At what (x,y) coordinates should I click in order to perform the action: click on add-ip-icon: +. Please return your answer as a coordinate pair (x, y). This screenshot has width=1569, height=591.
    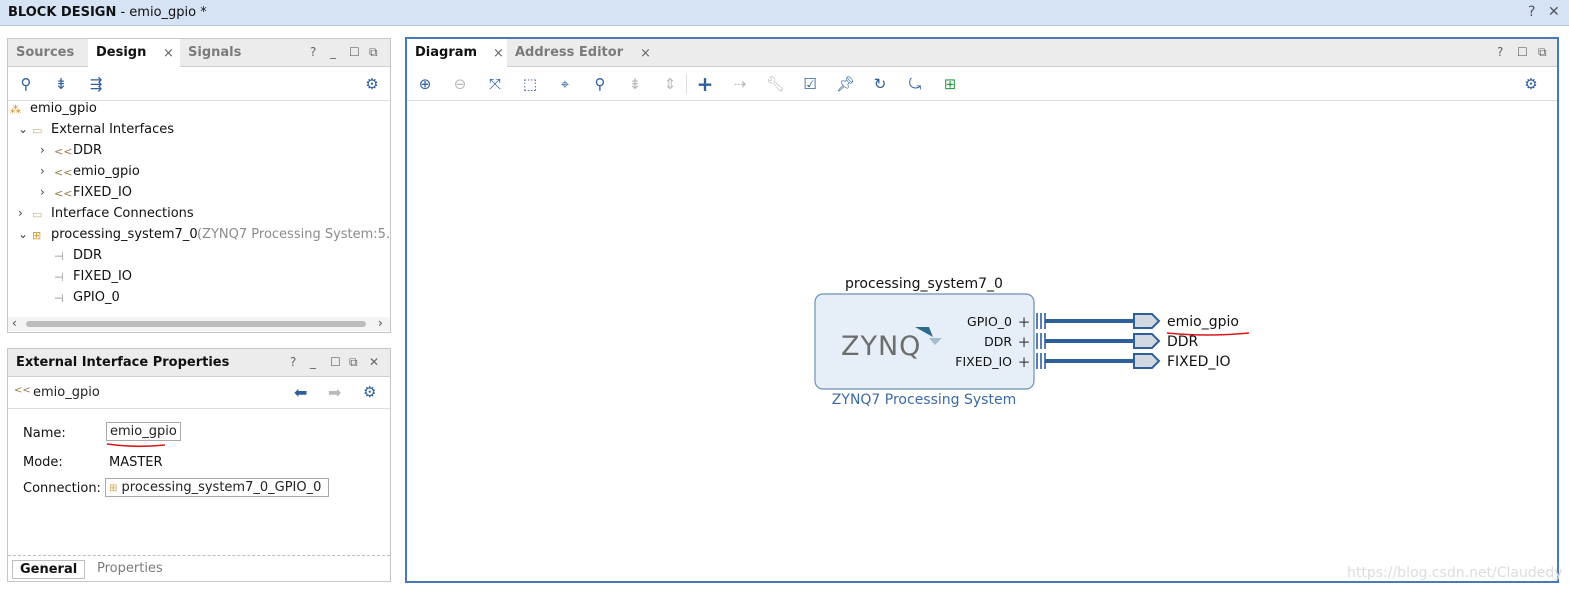
    Looking at the image, I should click on (705, 84).